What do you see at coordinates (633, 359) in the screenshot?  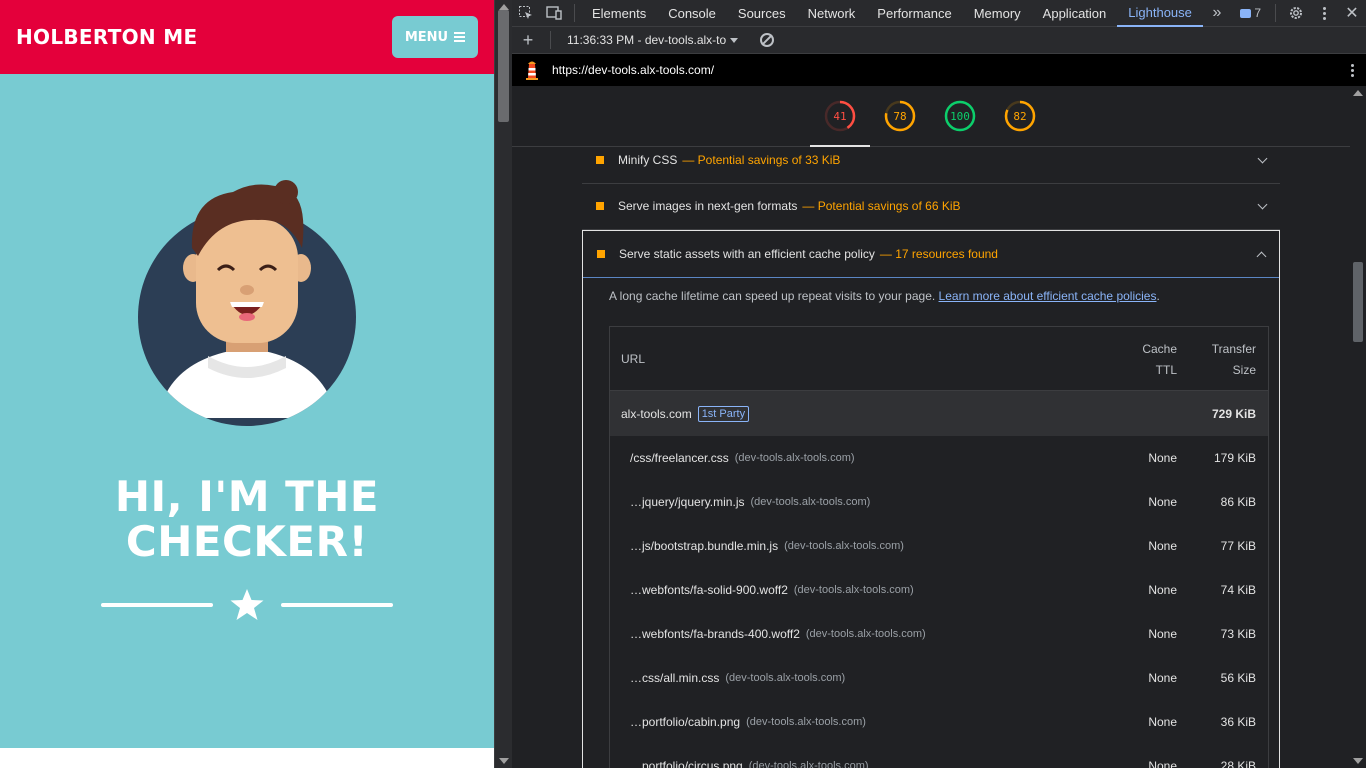 I see `header-url: URL` at bounding box center [633, 359].